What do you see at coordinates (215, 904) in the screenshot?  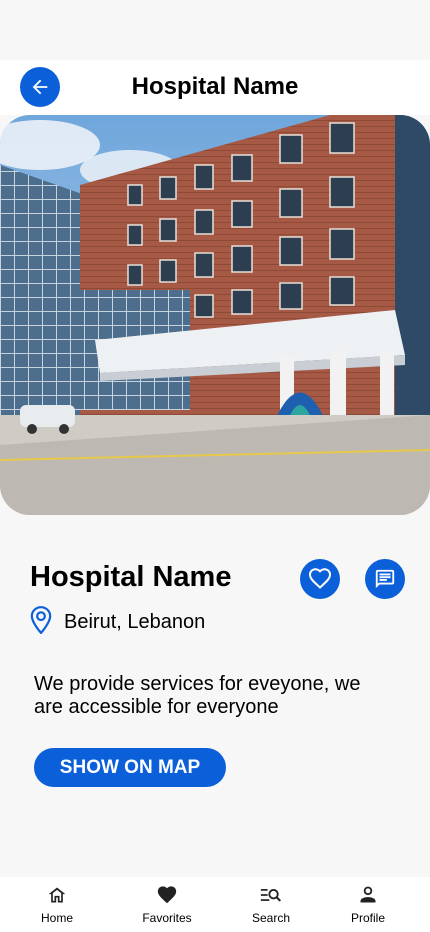 I see `bottom-navigation: Home Favorites Search Profile` at bounding box center [215, 904].